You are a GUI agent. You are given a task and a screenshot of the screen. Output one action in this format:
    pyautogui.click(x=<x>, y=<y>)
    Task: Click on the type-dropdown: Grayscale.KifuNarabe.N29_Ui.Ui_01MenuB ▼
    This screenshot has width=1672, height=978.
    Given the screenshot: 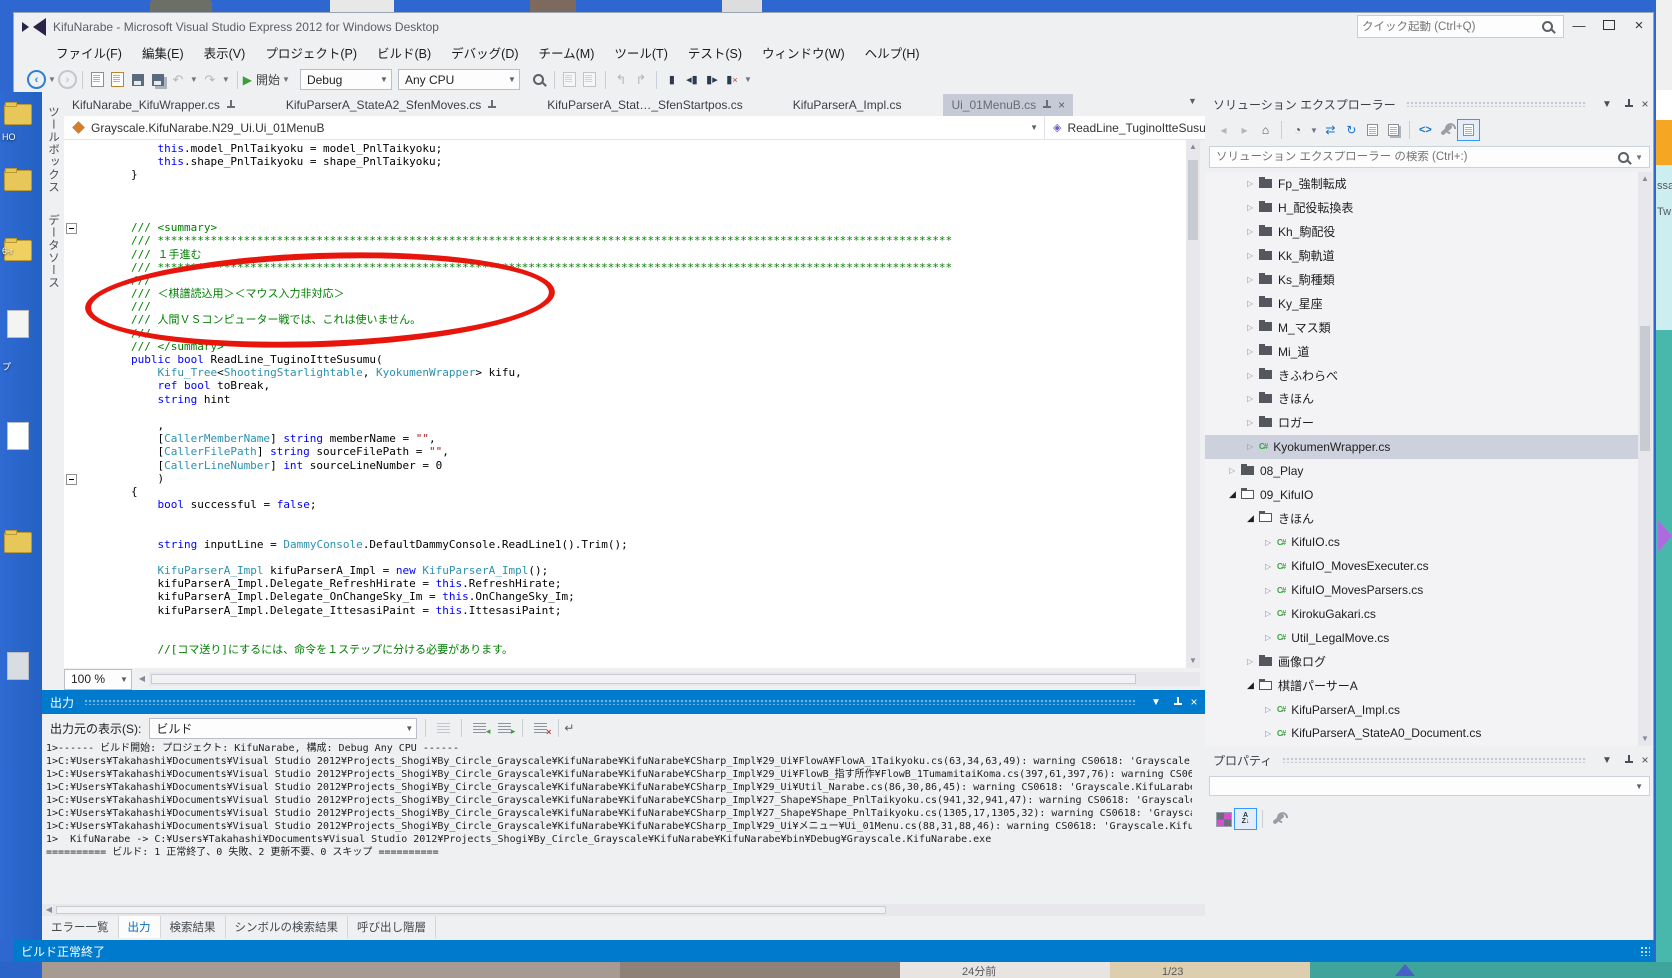 What is the action you would take?
    pyautogui.click(x=554, y=127)
    